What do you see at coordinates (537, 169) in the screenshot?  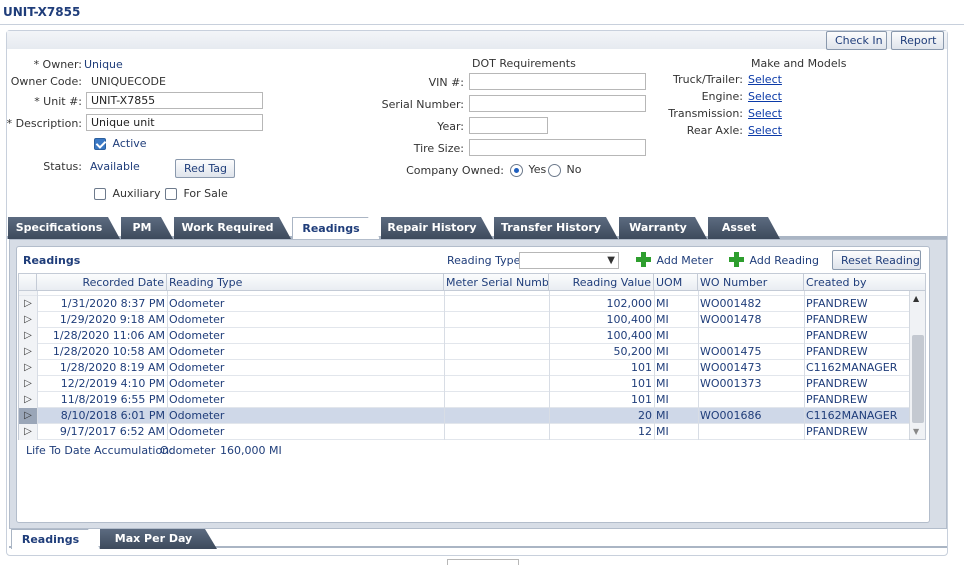 I see `yes-label: Yes` at bounding box center [537, 169].